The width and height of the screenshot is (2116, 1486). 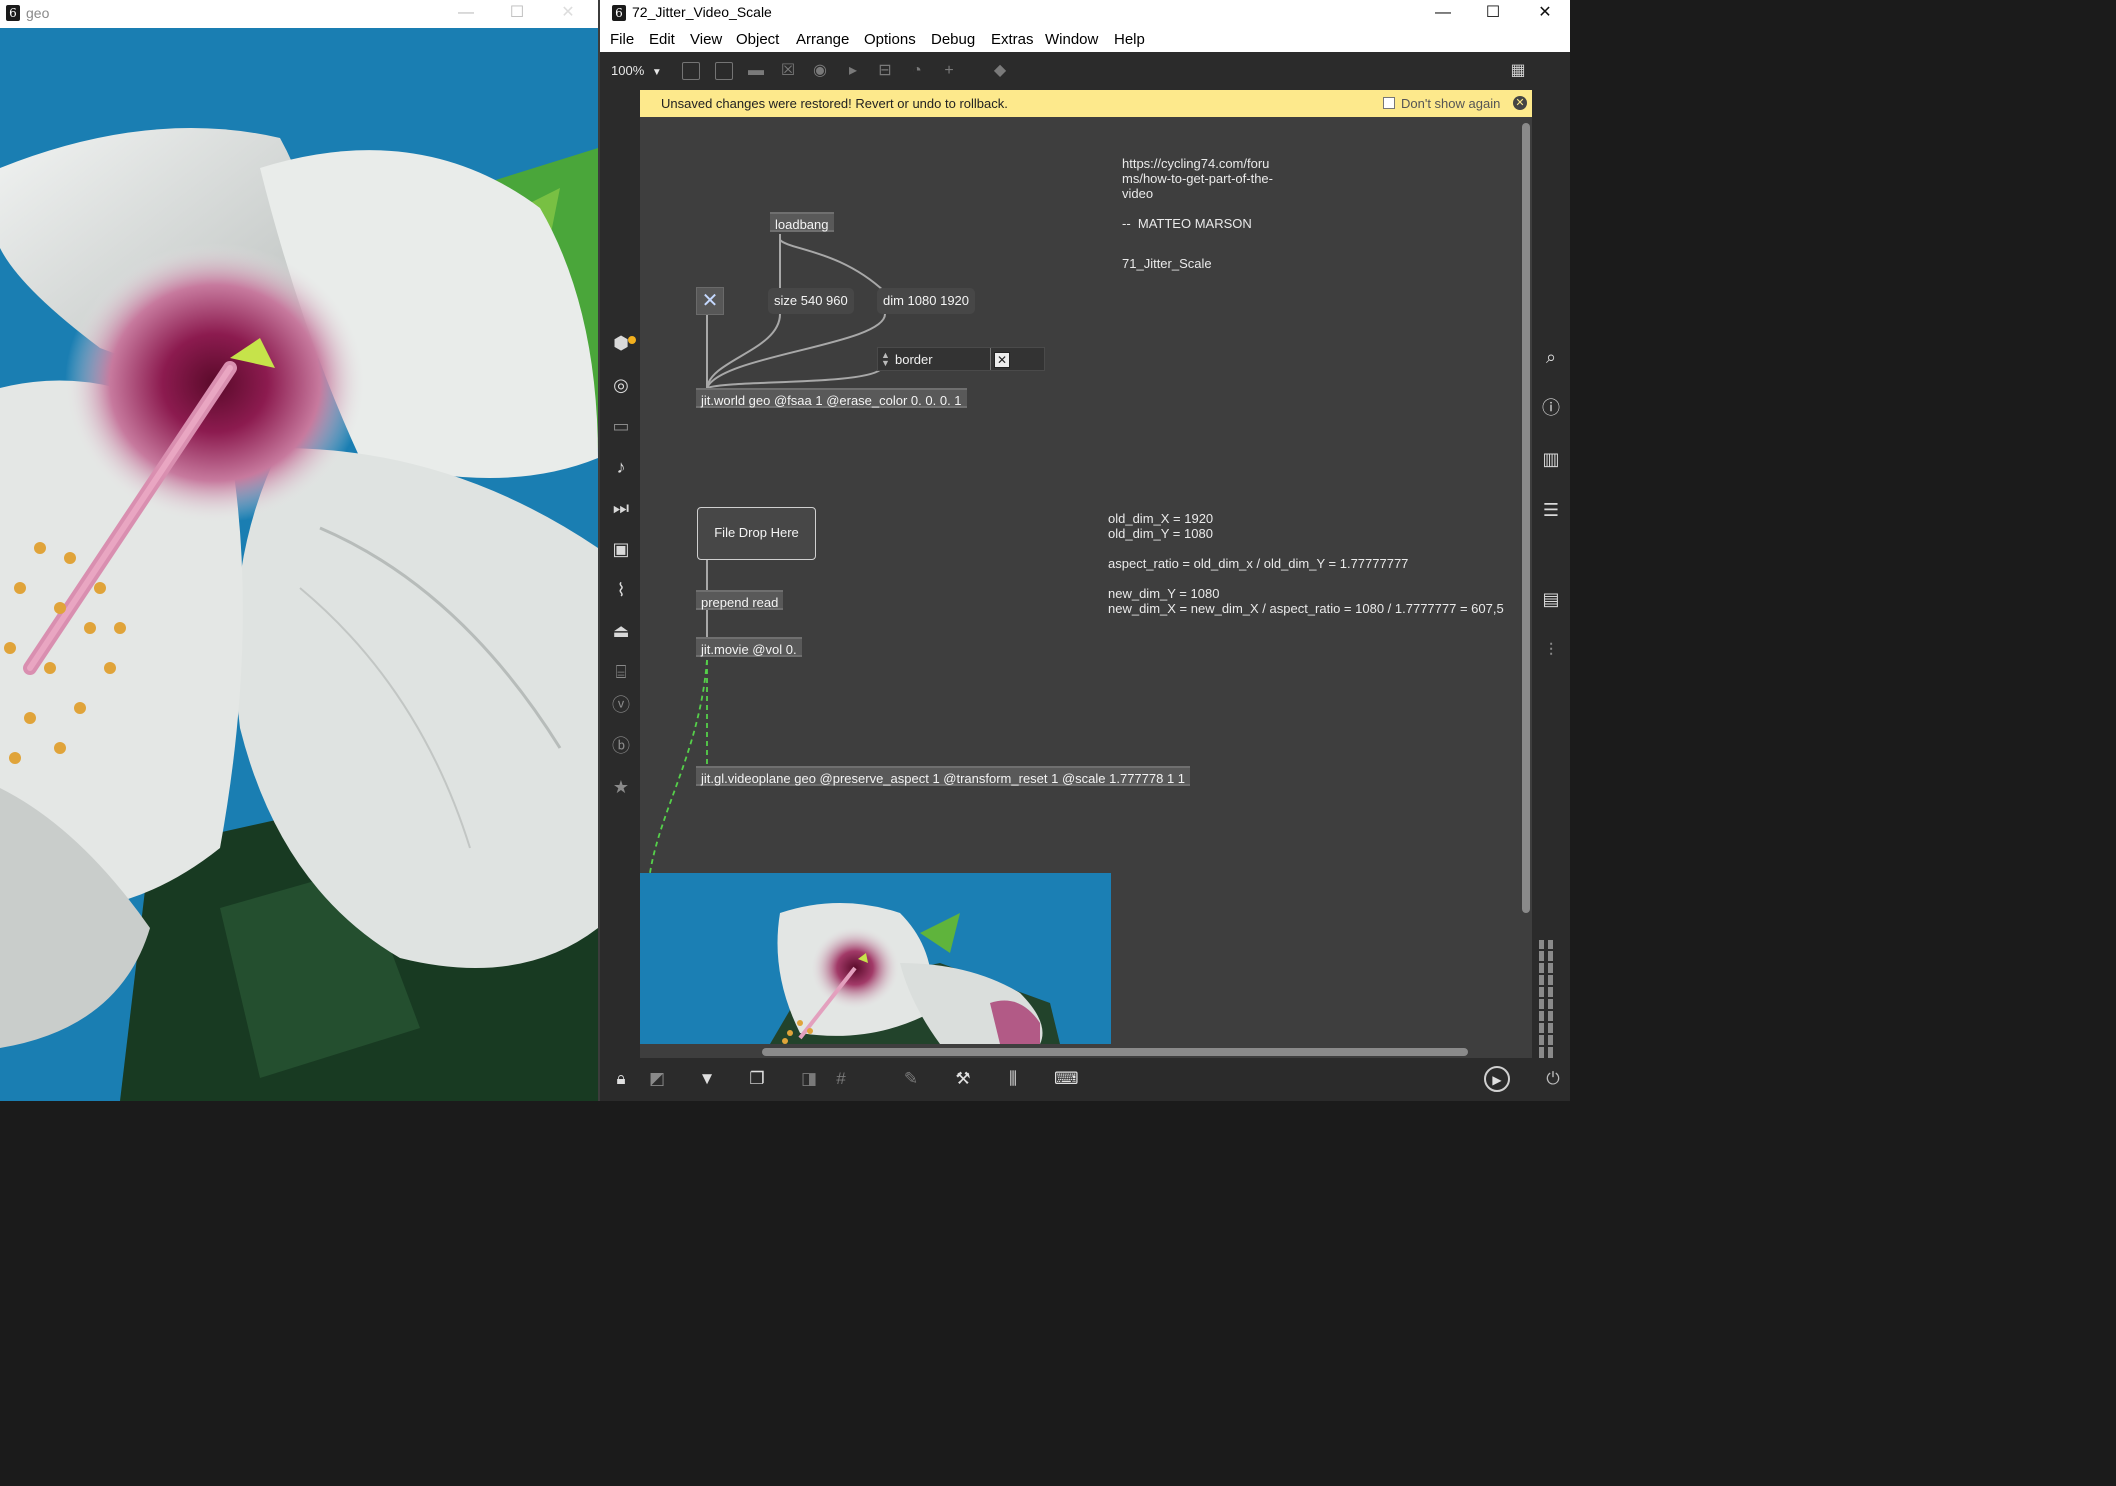 What do you see at coordinates (621, 631) in the screenshot?
I see `plug-icon: ⏏` at bounding box center [621, 631].